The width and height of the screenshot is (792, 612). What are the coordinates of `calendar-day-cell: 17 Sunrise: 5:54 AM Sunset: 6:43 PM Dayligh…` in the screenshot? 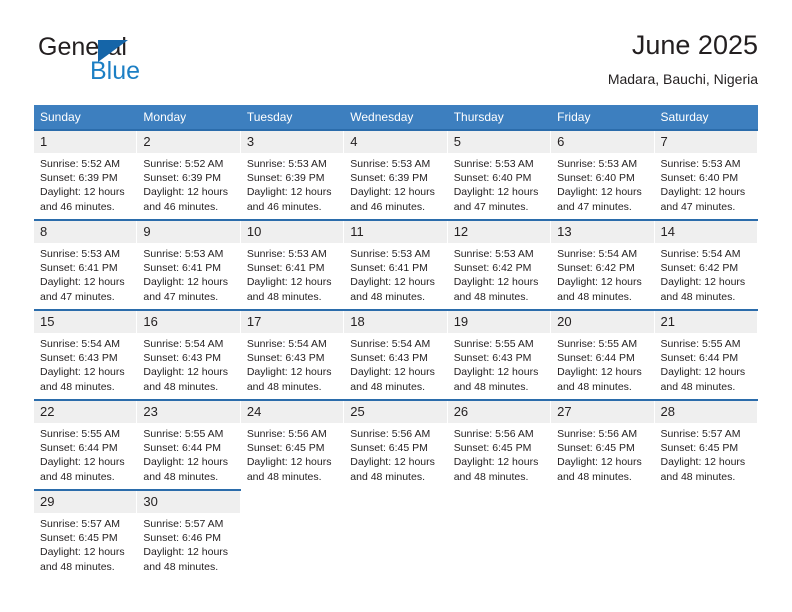 It's located at (292, 354).